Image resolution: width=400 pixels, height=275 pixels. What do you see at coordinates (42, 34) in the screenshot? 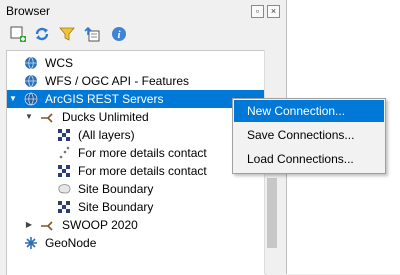
I see `refresh-icon` at bounding box center [42, 34].